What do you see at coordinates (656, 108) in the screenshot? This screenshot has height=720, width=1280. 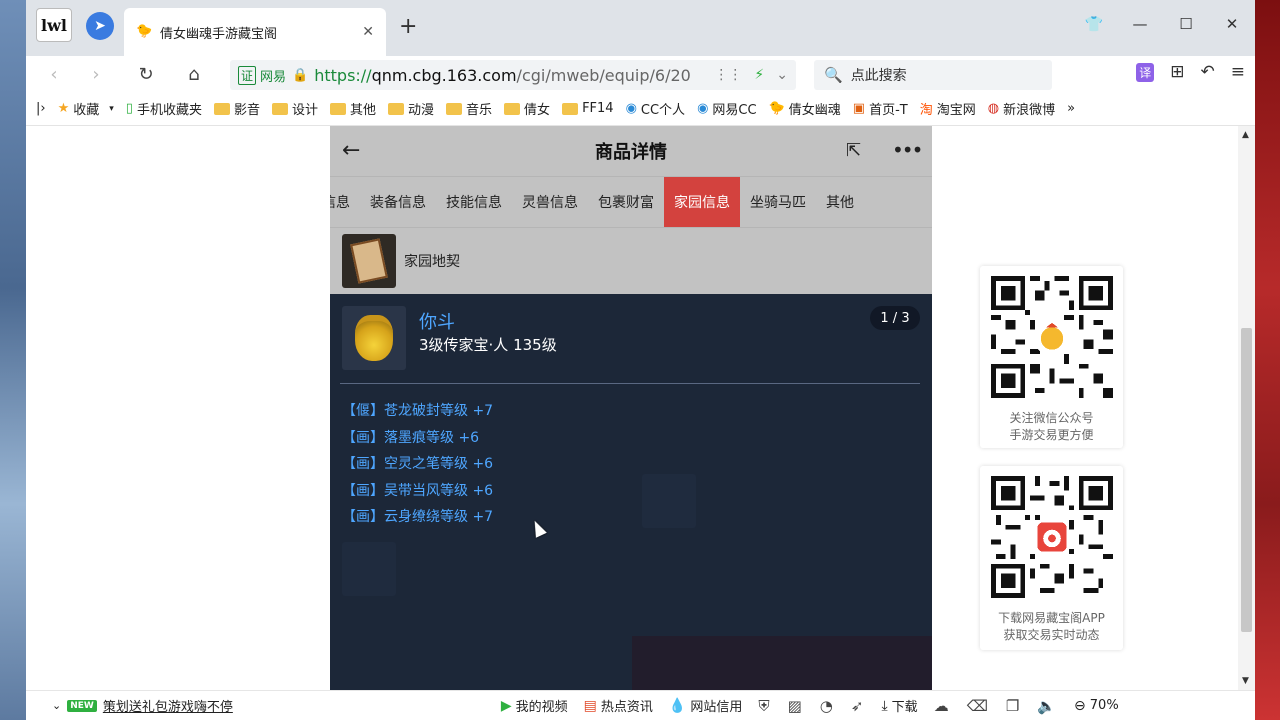 I see `bookmark-item: ◉ CC个人` at bounding box center [656, 108].